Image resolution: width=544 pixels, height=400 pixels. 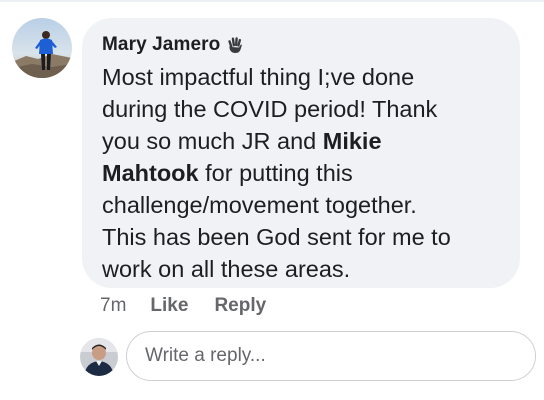 I want to click on comment-line: Most impactful thing I;ve done, so click(x=258, y=77).